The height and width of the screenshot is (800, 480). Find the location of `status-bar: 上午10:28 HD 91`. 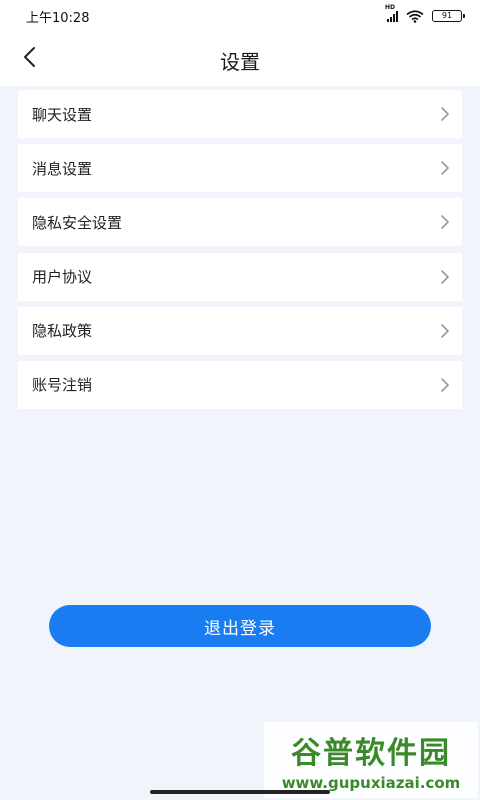

status-bar: 上午10:28 HD 91 is located at coordinates (240, 16).